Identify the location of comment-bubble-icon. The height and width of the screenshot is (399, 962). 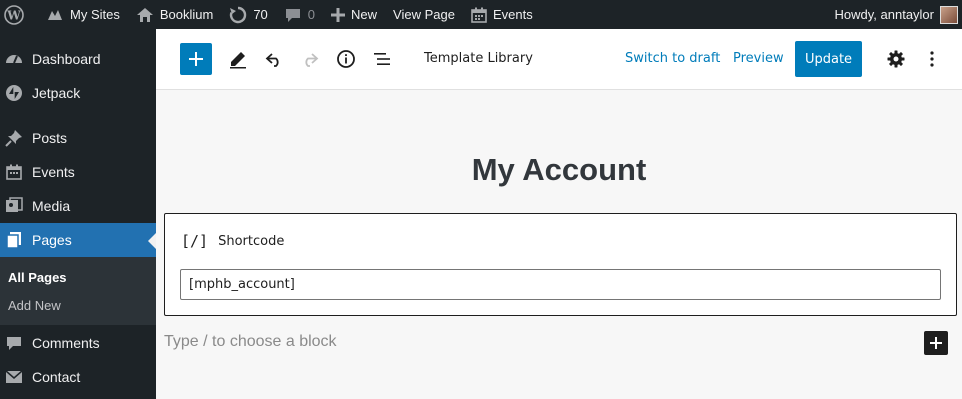
(293, 15).